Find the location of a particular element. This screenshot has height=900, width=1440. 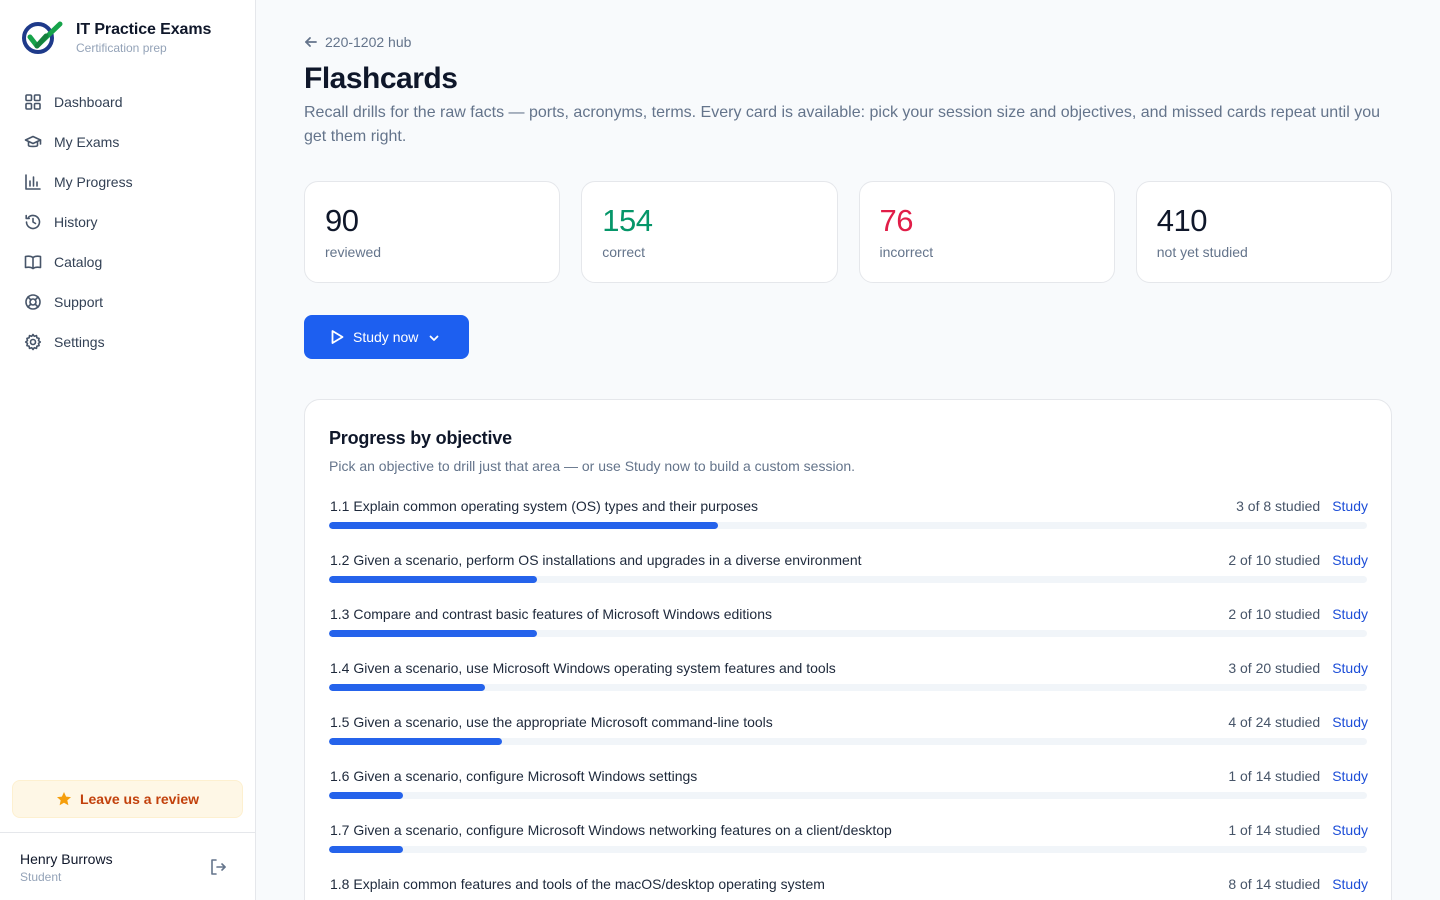

stat-value: 154 is located at coordinates (627, 220).